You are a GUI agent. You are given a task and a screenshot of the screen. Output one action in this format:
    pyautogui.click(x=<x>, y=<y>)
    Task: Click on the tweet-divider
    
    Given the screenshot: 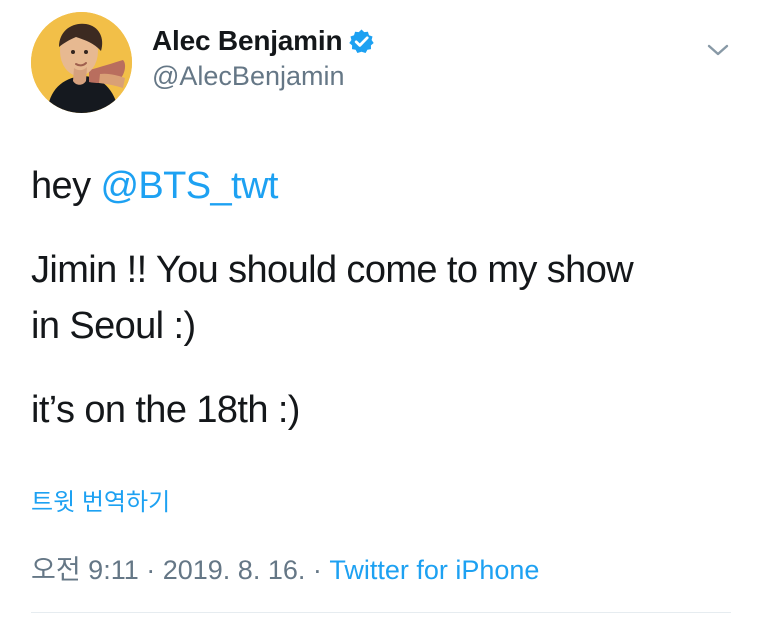 What is the action you would take?
    pyautogui.click(x=381, y=612)
    